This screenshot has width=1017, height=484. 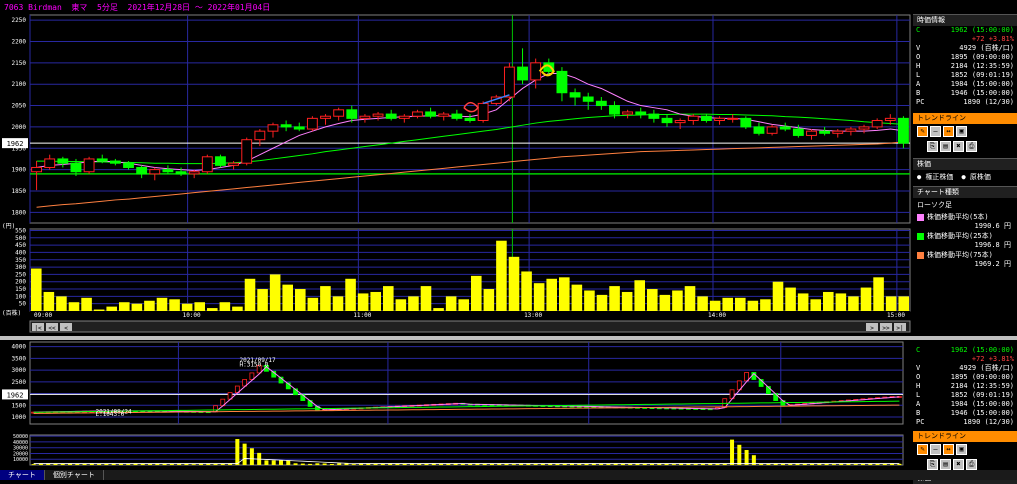 What do you see at coordinates (20, 274) in the screenshot?
I see `volume-tick-label: 250` at bounding box center [20, 274].